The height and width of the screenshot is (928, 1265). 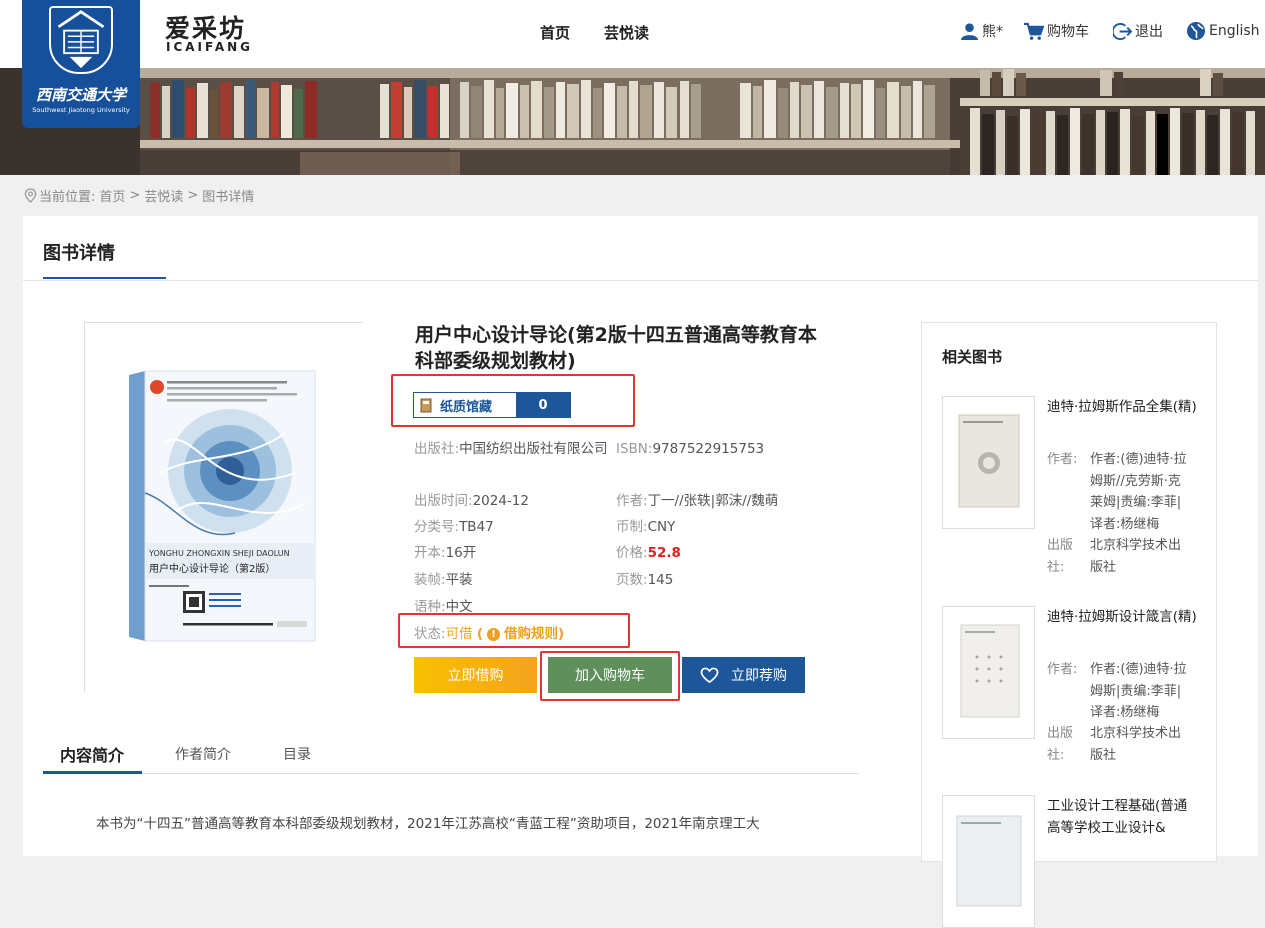 I want to click on logout-icon, so click(x=1122, y=31).